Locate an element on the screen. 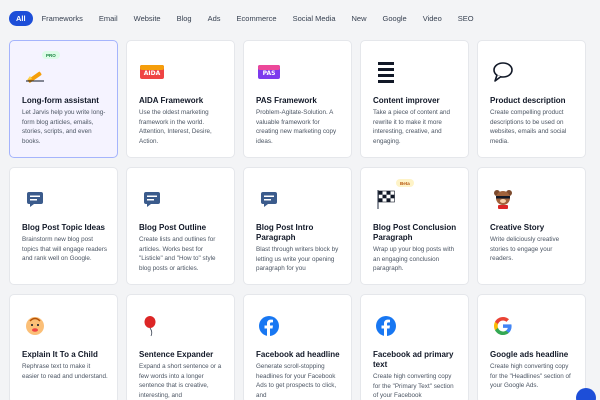 This screenshot has height=400, width=600. pas-icon-text: PAS is located at coordinates (269, 73).